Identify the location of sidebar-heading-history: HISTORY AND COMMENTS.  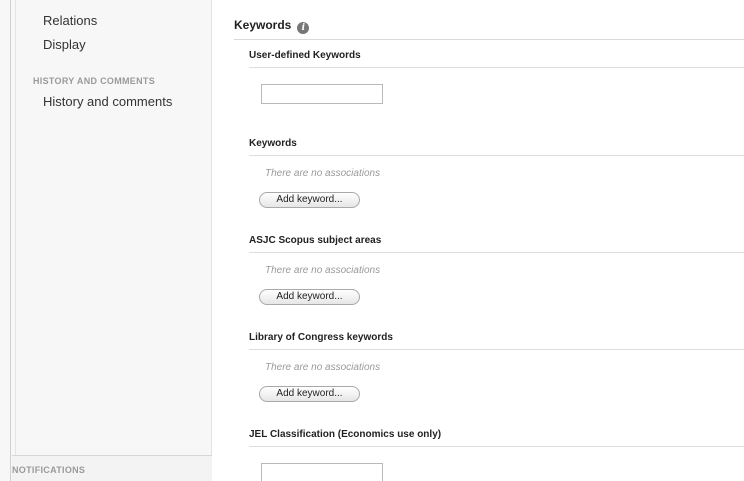
(94, 81).